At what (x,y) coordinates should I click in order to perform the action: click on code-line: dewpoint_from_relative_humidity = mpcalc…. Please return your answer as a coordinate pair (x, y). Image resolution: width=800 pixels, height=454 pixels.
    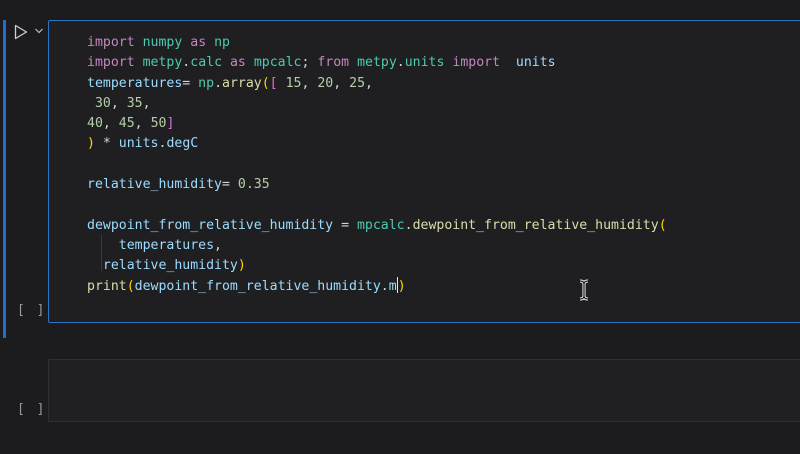
    Looking at the image, I should click on (377, 226).